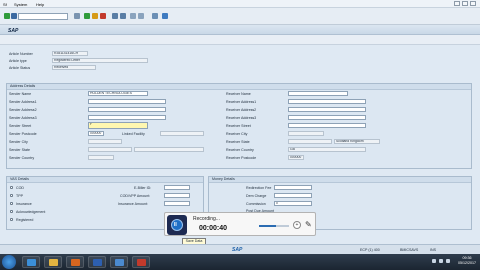  What do you see at coordinates (77, 16) in the screenshot?
I see `save-icon` at bounding box center [77, 16].